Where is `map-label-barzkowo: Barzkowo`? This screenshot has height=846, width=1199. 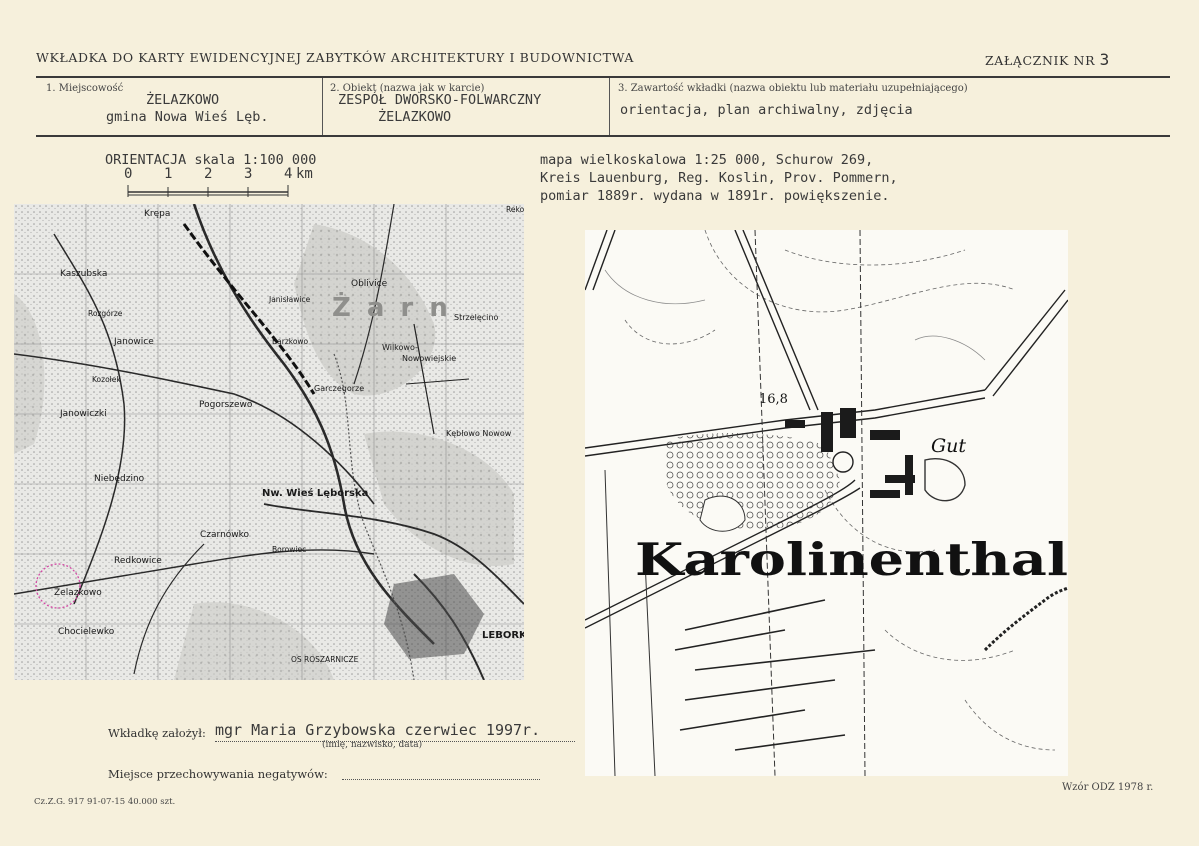
map-label-barzkowo: Barzkowo is located at coordinates (290, 341).